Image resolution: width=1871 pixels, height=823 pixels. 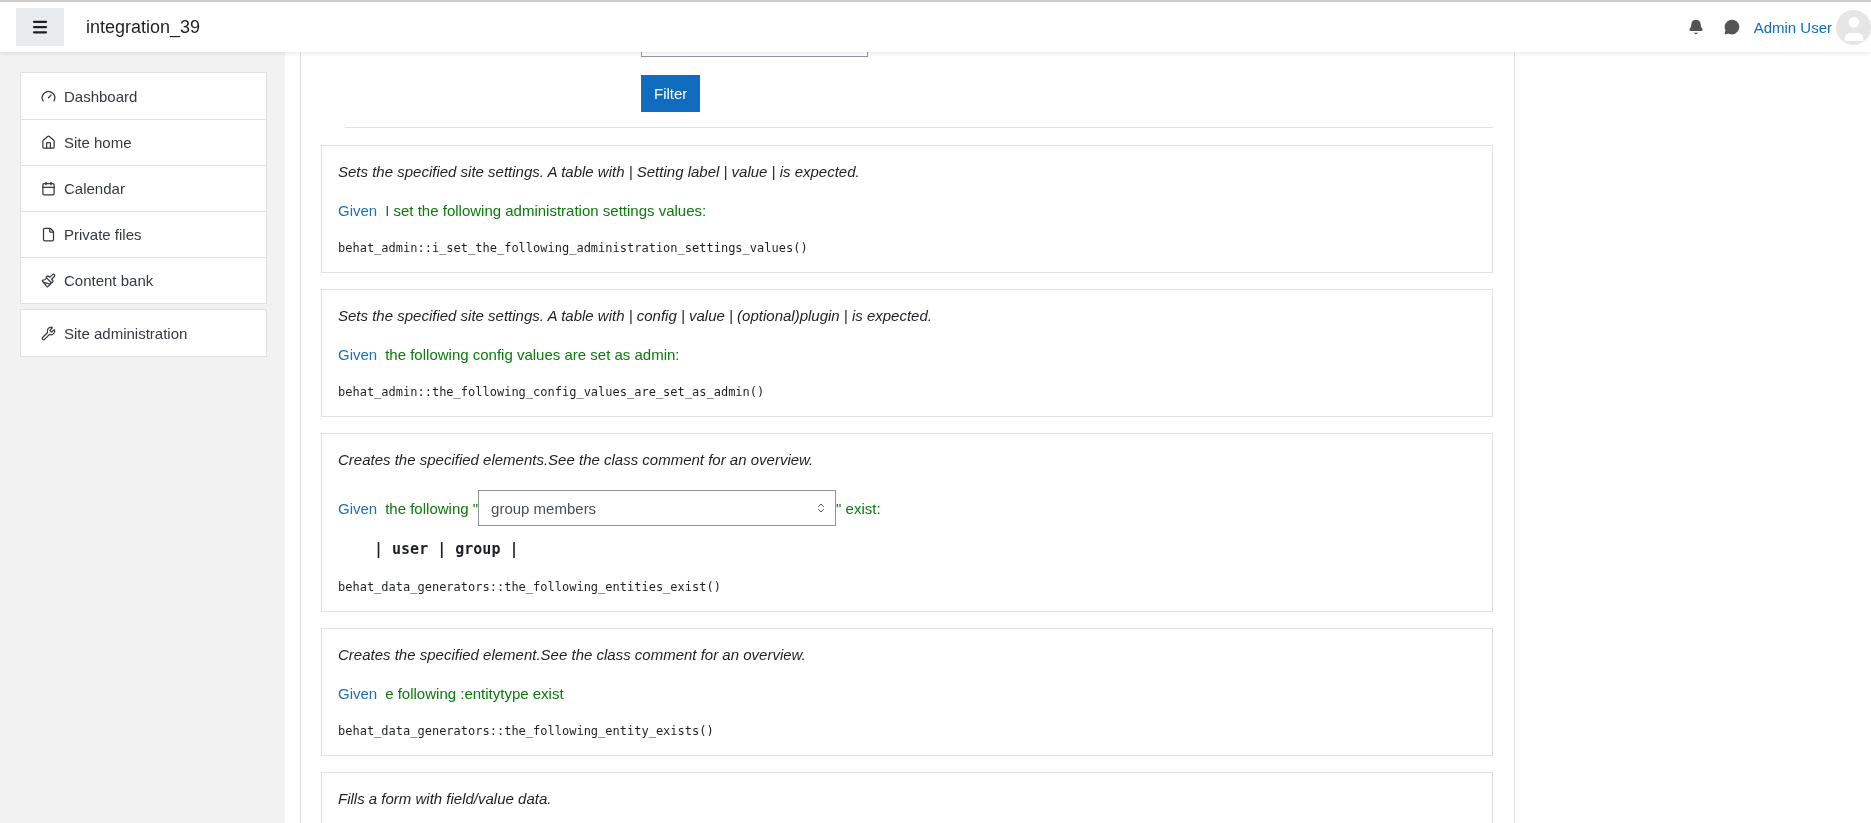 I want to click on step-text: the following ", so click(x=432, y=508).